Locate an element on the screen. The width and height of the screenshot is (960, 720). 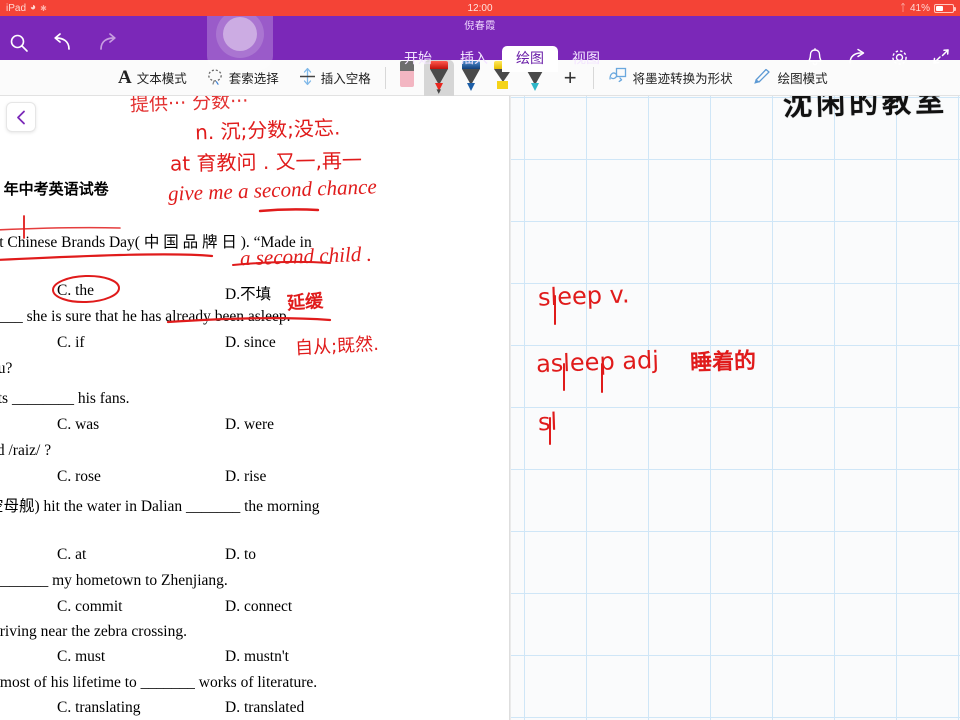
red-annotation: 自从;既然. is located at coordinates (337, 346).